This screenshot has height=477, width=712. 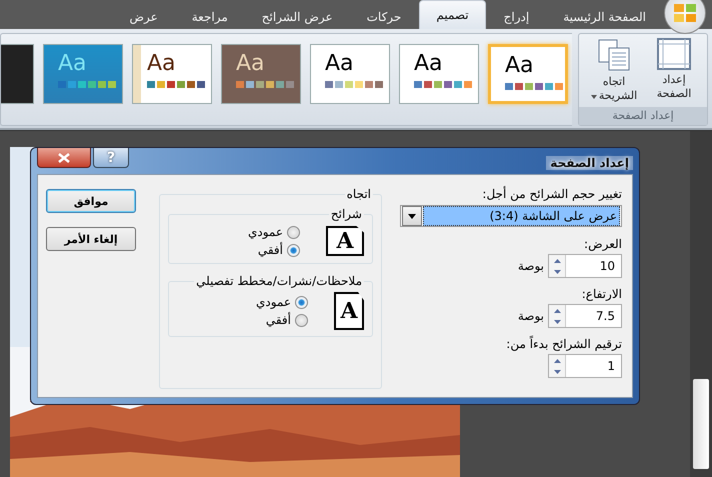 I want to click on portrait-page-icon: A, so click(x=349, y=311).